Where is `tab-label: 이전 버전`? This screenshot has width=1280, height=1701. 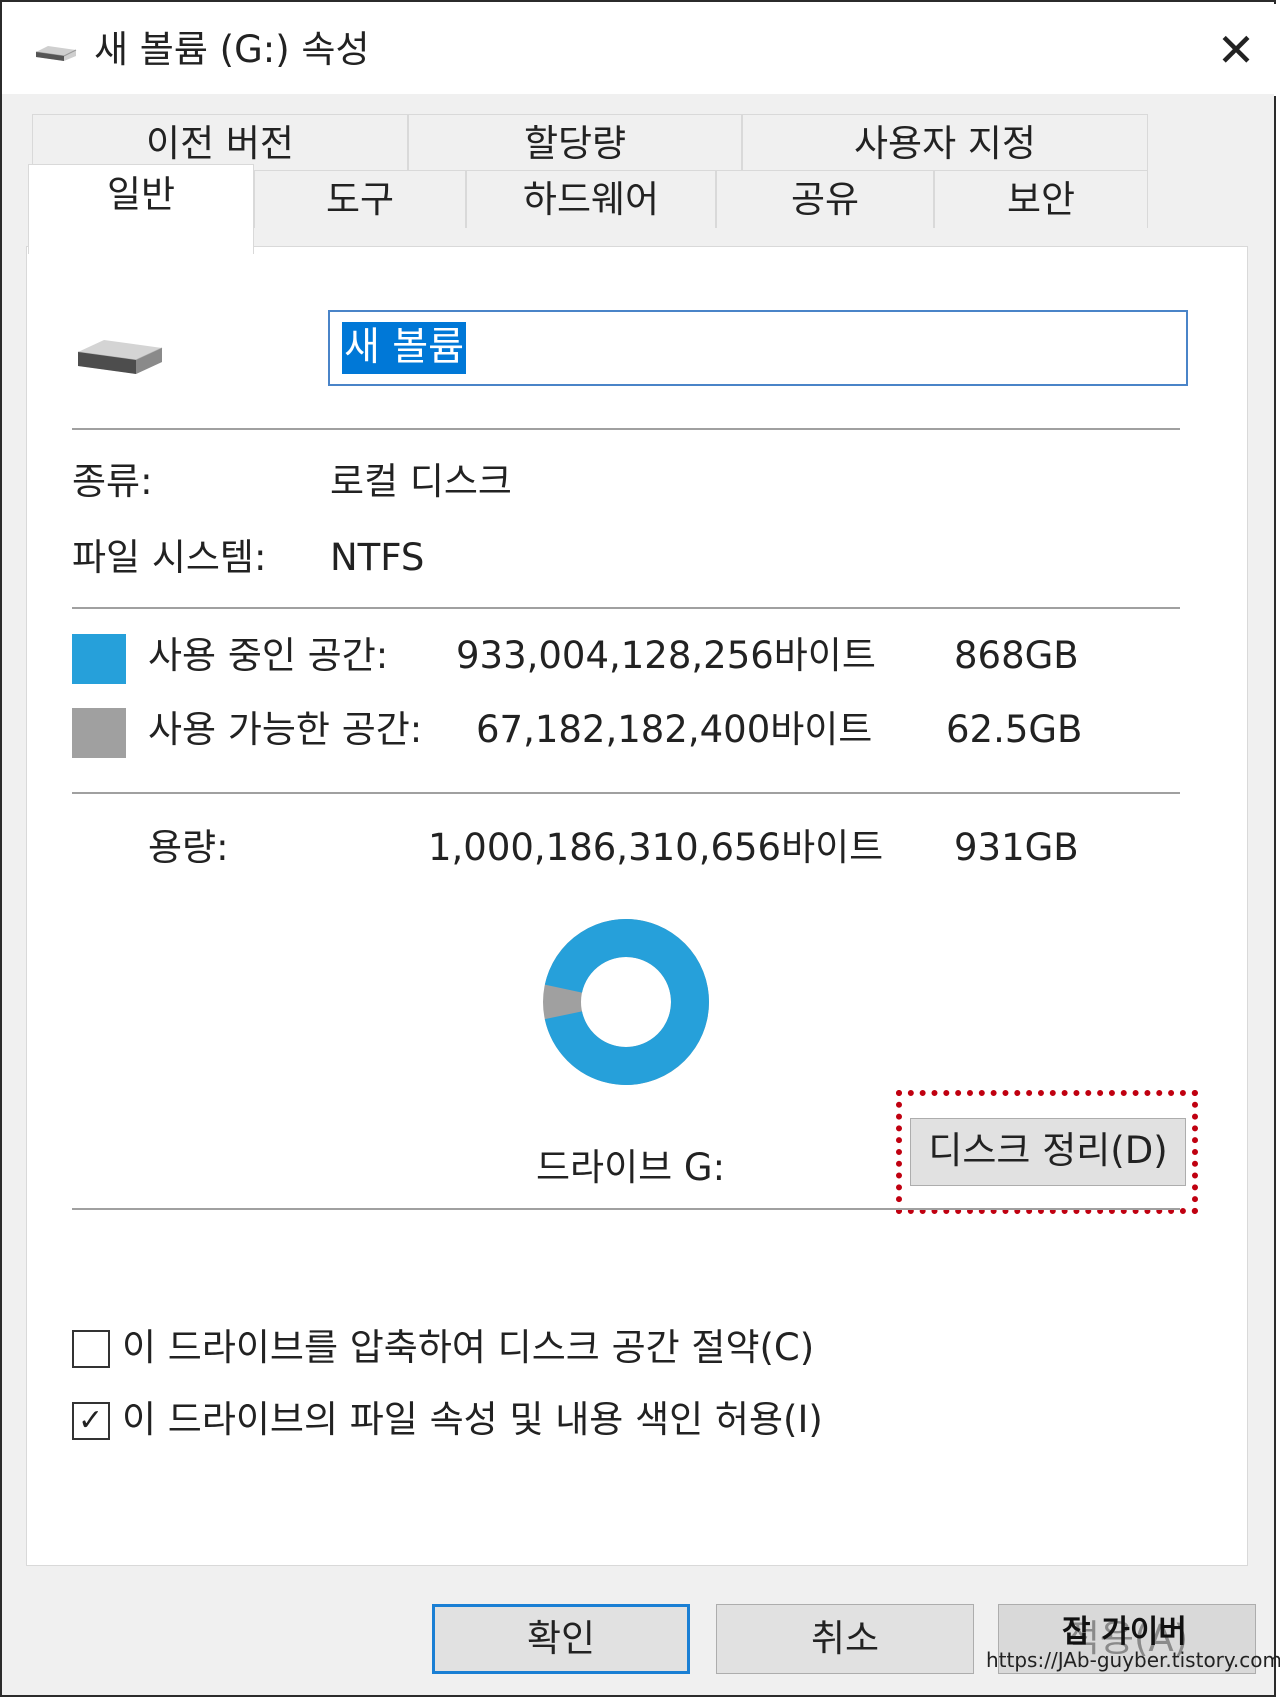 tab-label: 이전 버전 is located at coordinates (220, 143).